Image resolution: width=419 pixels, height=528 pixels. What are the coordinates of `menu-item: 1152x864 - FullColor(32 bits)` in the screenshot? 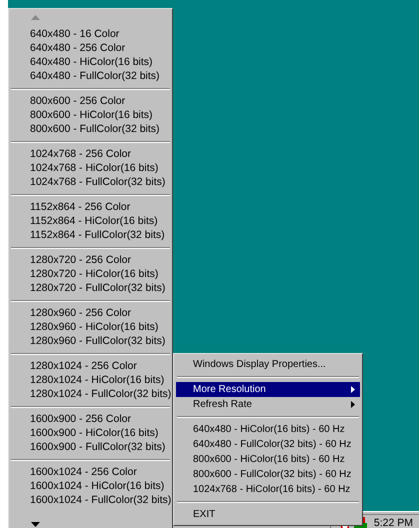 It's located at (90, 235).